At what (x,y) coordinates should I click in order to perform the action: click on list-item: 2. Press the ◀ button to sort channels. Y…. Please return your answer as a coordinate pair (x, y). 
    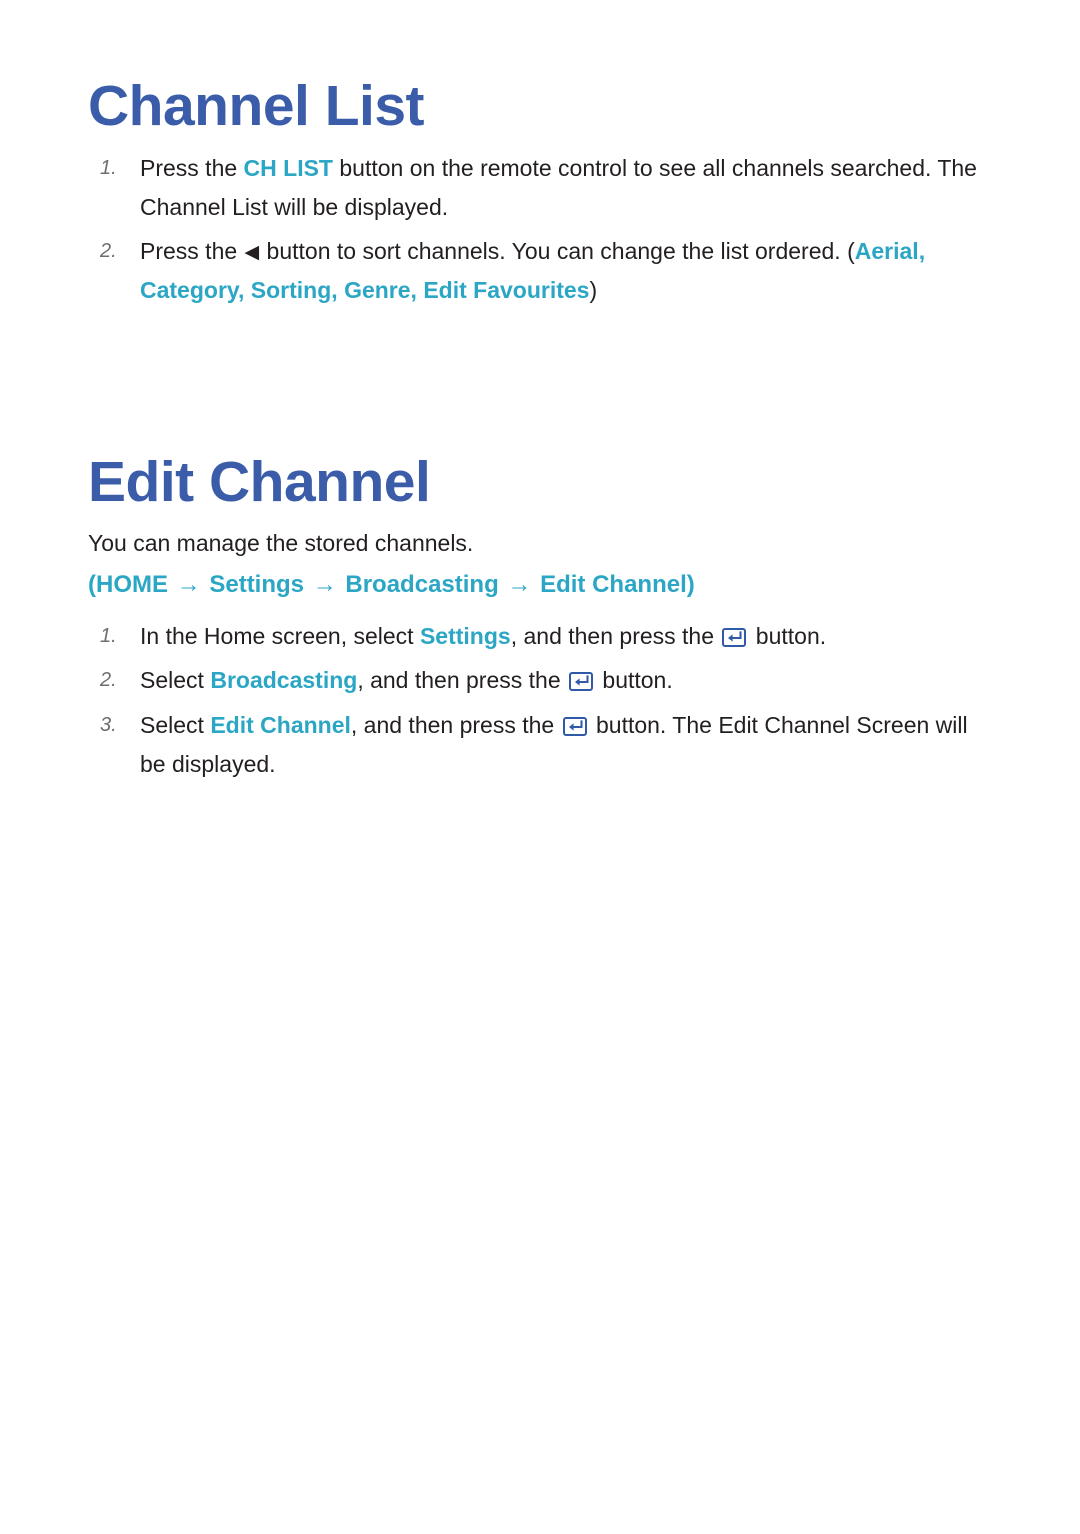
    Looking at the image, I should click on (540, 270).